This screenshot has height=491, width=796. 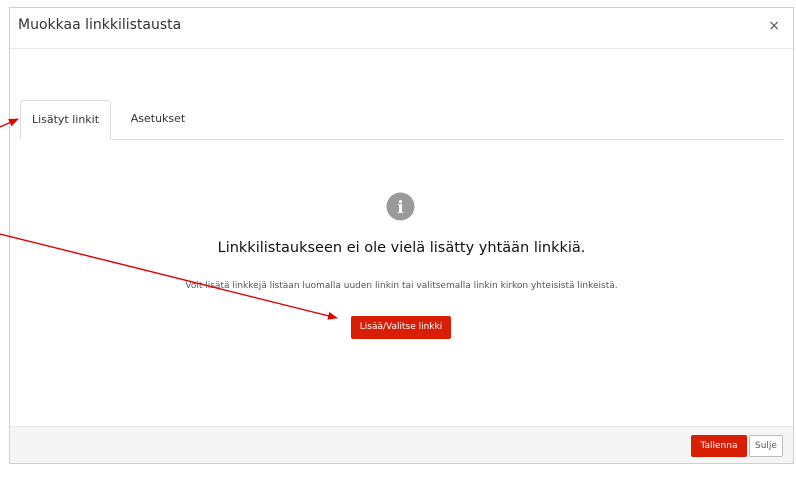 What do you see at coordinates (401, 28) in the screenshot?
I see `dialog-header: Muokkaa linkkilistausta ×` at bounding box center [401, 28].